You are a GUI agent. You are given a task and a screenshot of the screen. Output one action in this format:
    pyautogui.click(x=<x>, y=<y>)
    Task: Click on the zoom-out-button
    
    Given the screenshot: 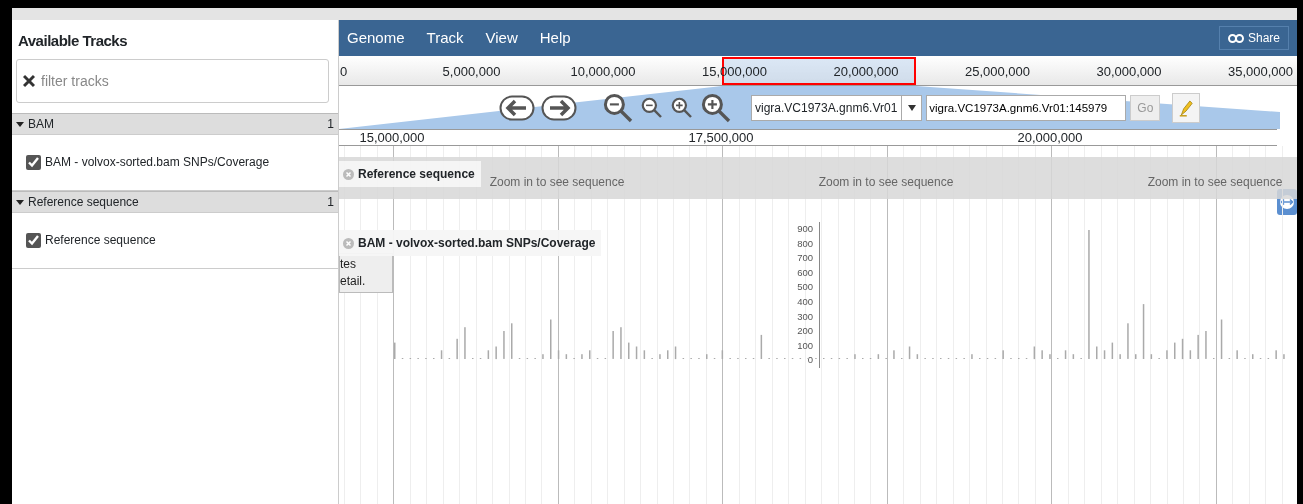 What is the action you would take?
    pyautogui.click(x=618, y=107)
    